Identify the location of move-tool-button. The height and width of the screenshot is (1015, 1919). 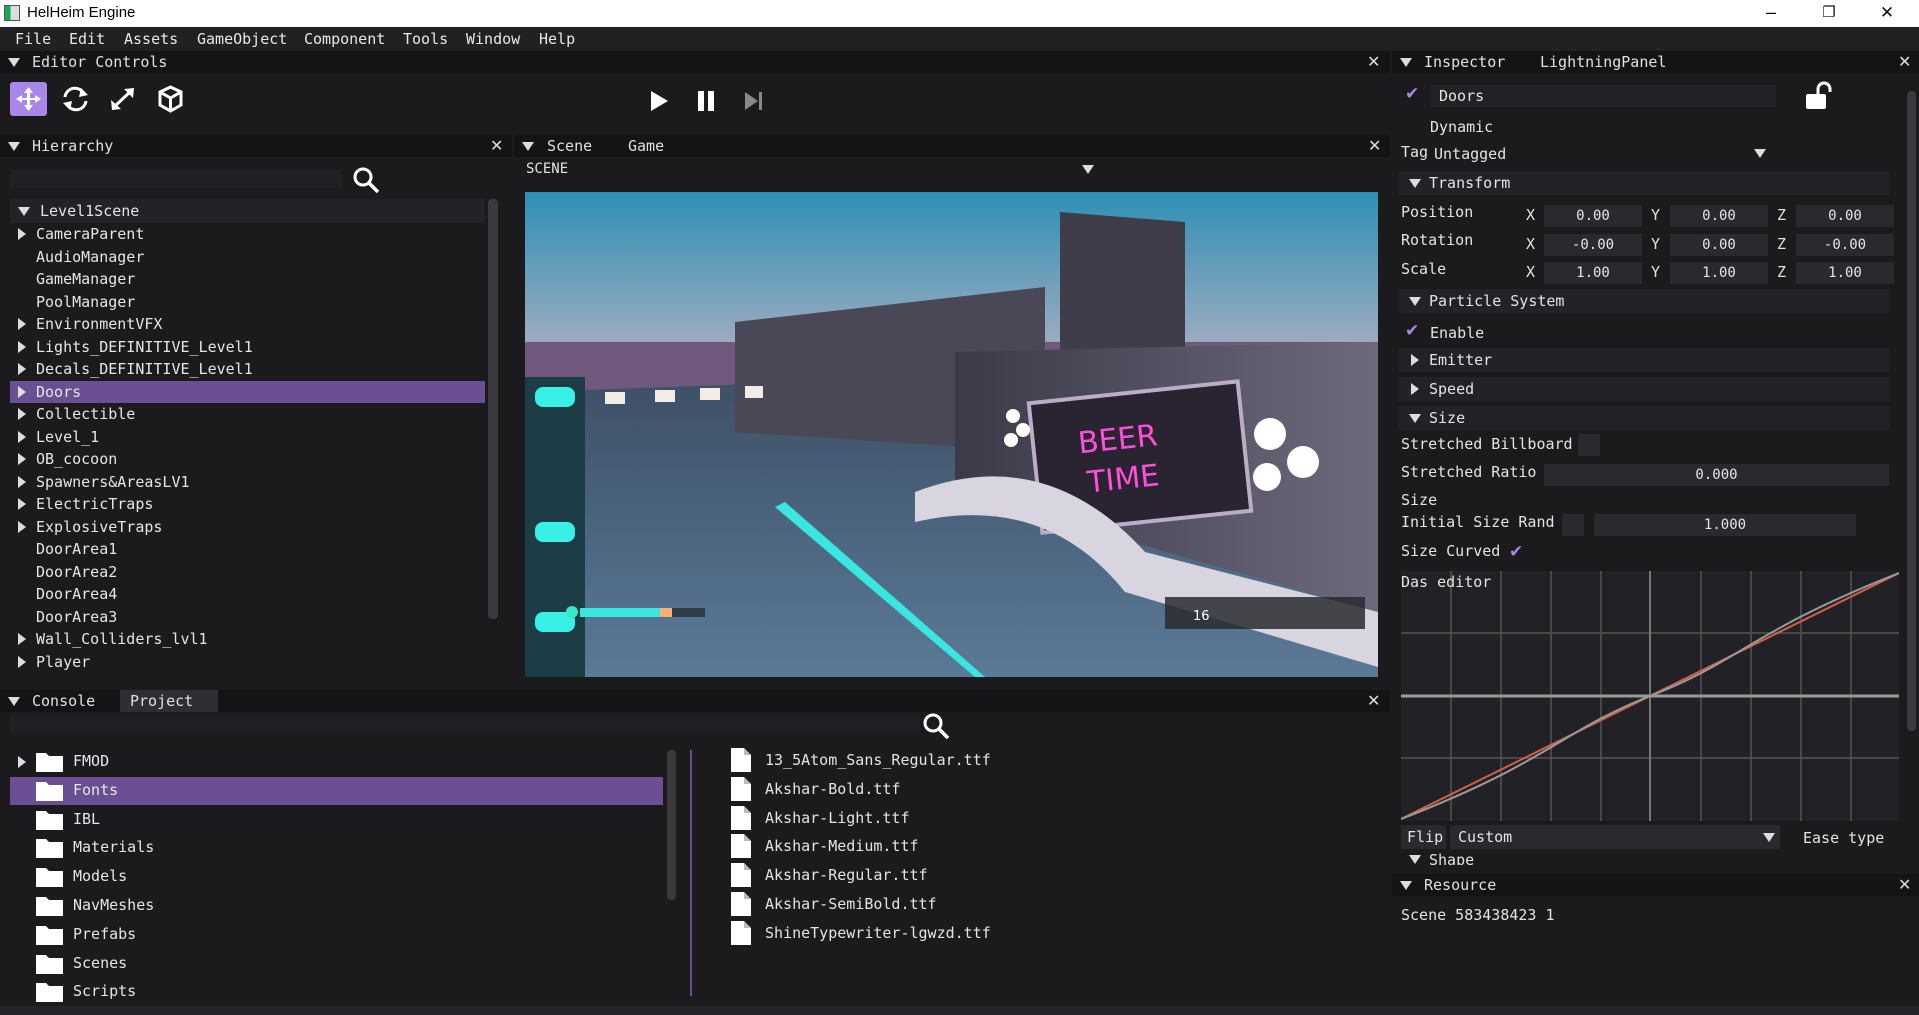
(28, 99).